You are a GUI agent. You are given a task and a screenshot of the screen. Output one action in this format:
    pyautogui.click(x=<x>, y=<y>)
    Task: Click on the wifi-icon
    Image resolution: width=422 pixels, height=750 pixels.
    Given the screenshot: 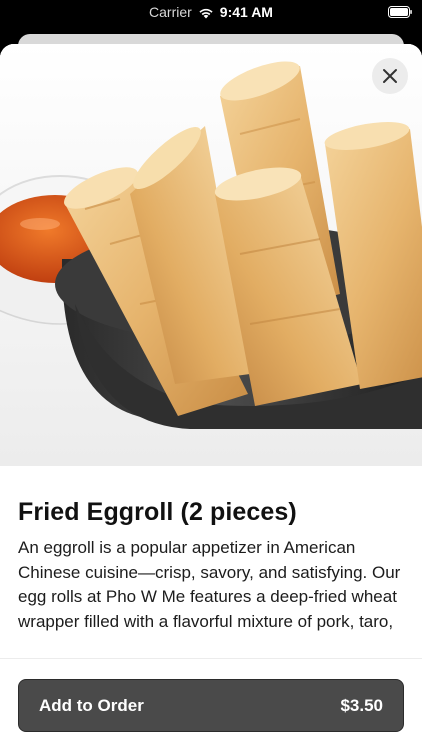 What is the action you would take?
    pyautogui.click(x=206, y=12)
    